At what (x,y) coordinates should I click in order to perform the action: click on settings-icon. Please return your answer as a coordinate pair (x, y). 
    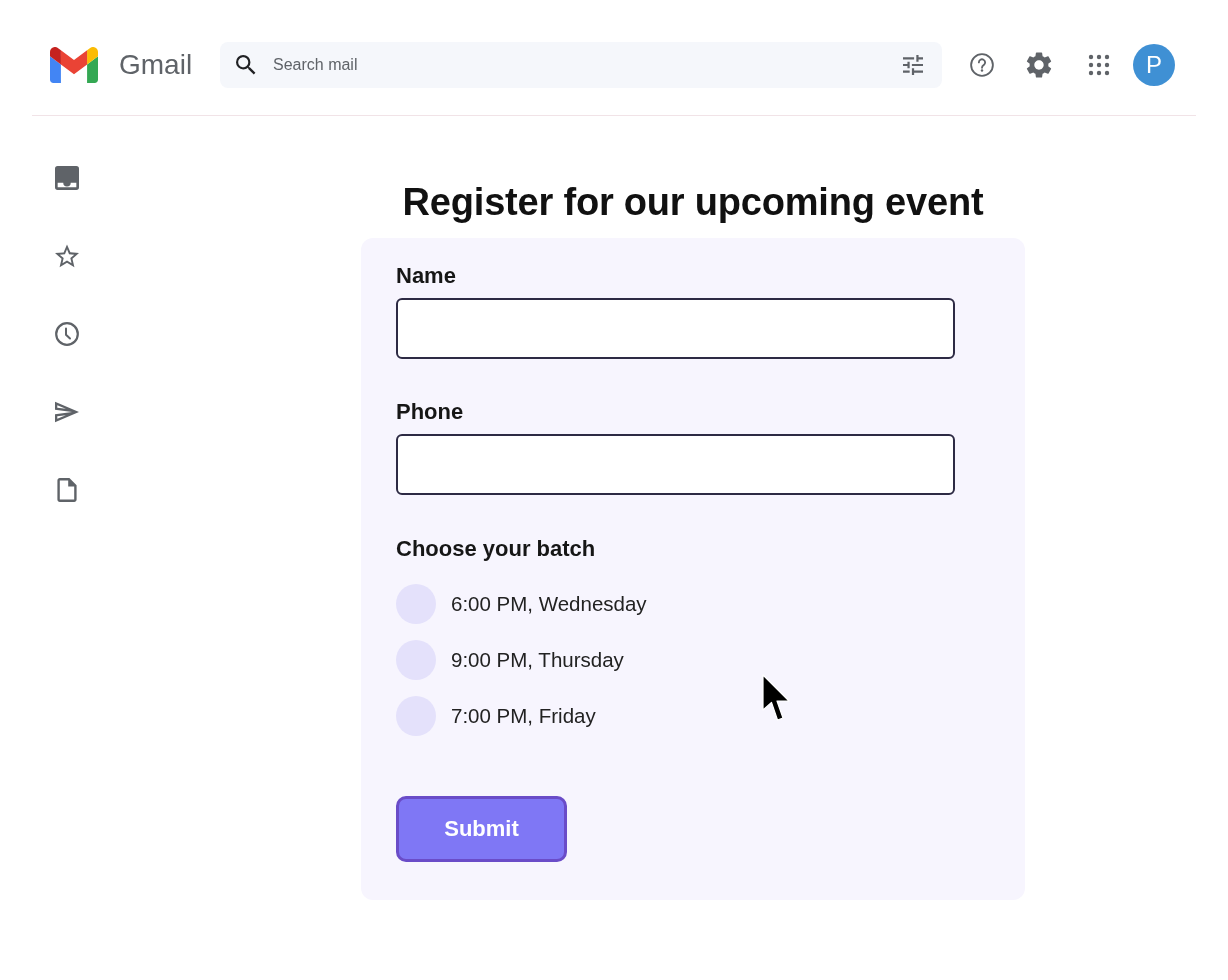
    Looking at the image, I should click on (1039, 65).